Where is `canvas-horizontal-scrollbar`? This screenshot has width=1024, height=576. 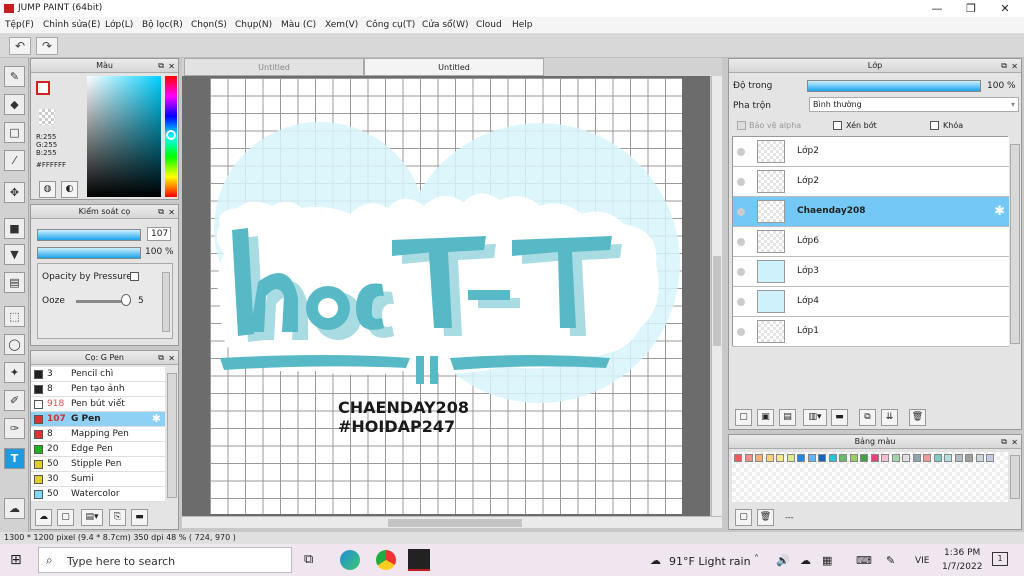
canvas-horizontal-scrollbar is located at coordinates (452, 522).